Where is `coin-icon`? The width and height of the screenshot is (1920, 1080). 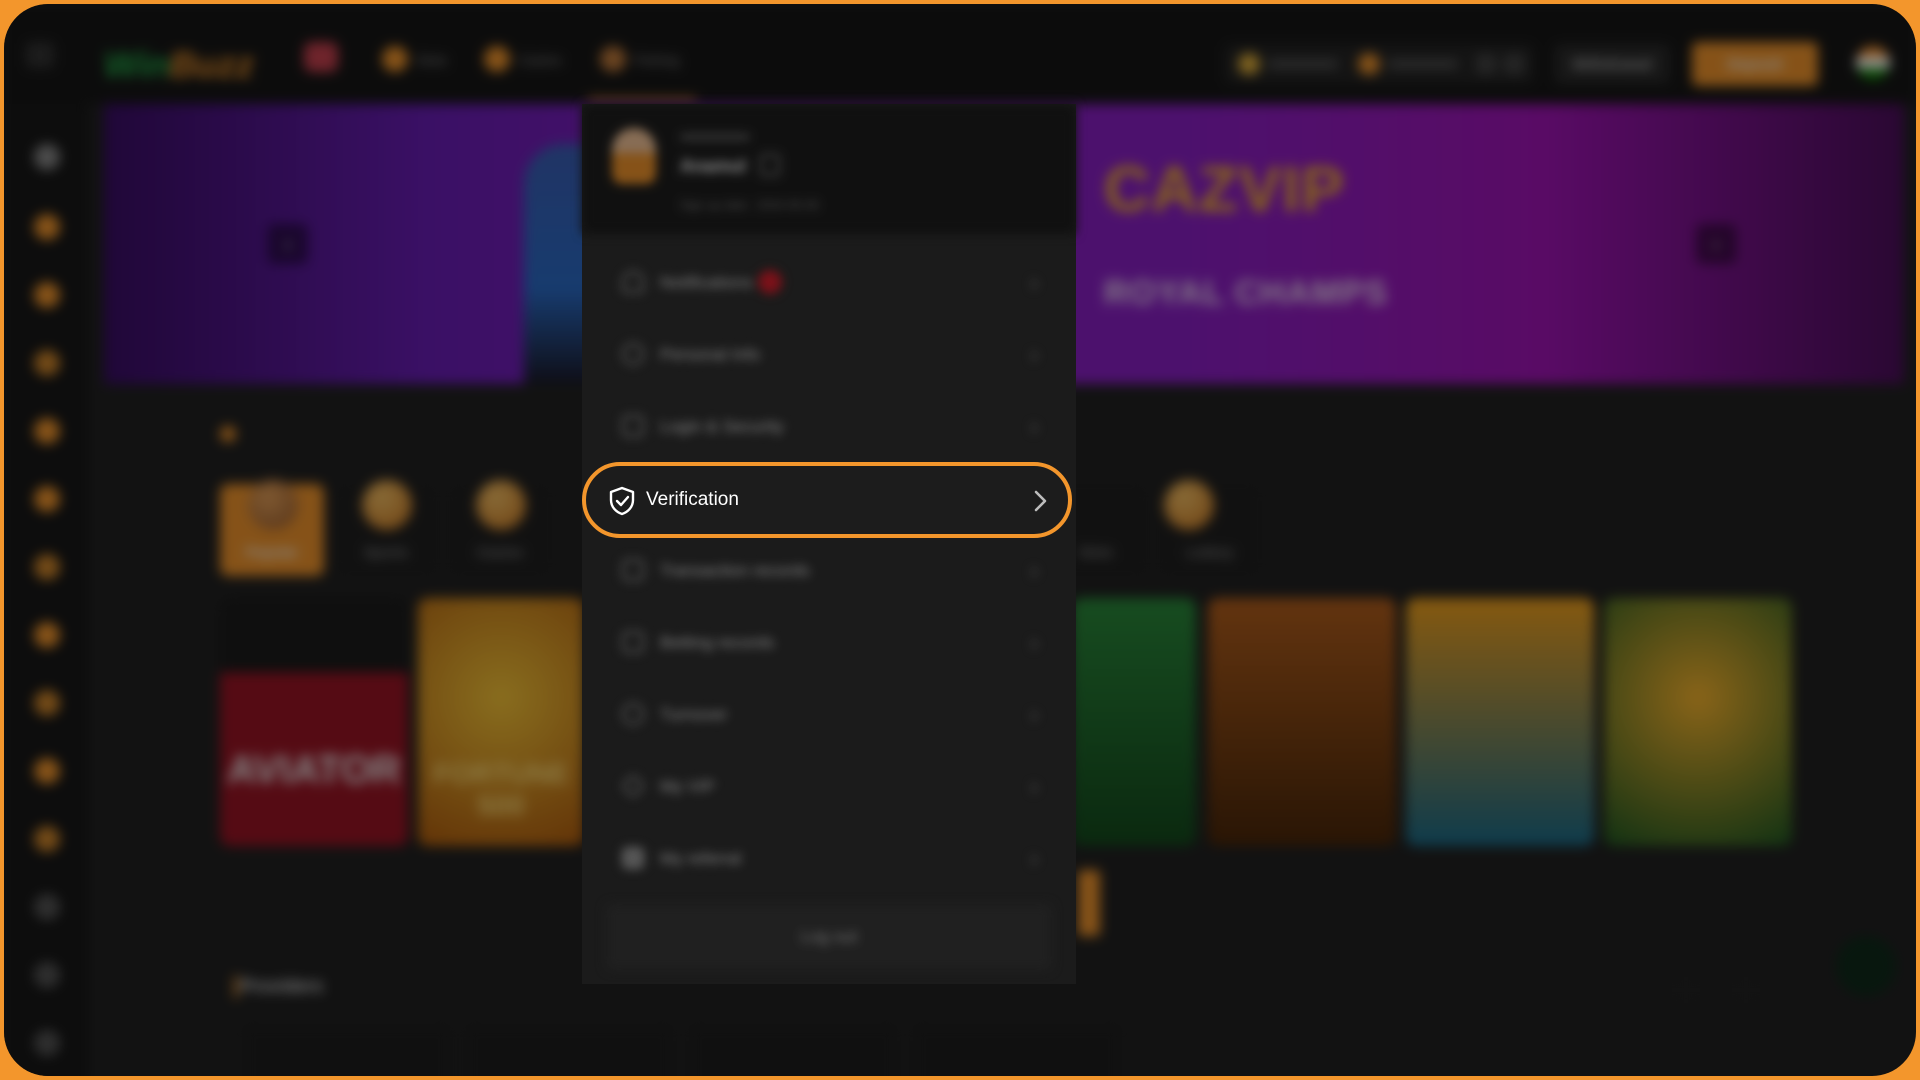 coin-icon is located at coordinates (1249, 64).